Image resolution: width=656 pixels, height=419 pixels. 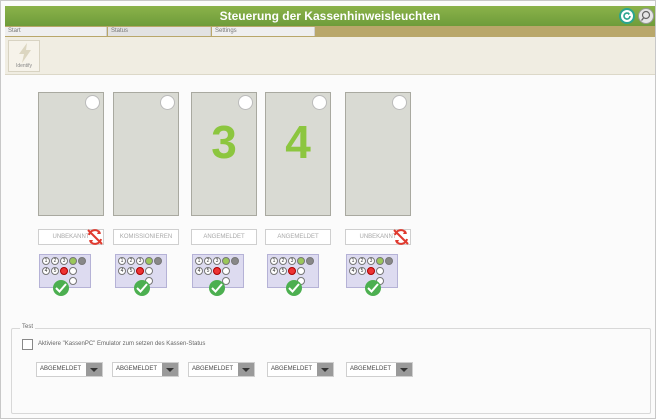 I want to click on status-select-3: ABGEMELDET, so click(x=221, y=369).